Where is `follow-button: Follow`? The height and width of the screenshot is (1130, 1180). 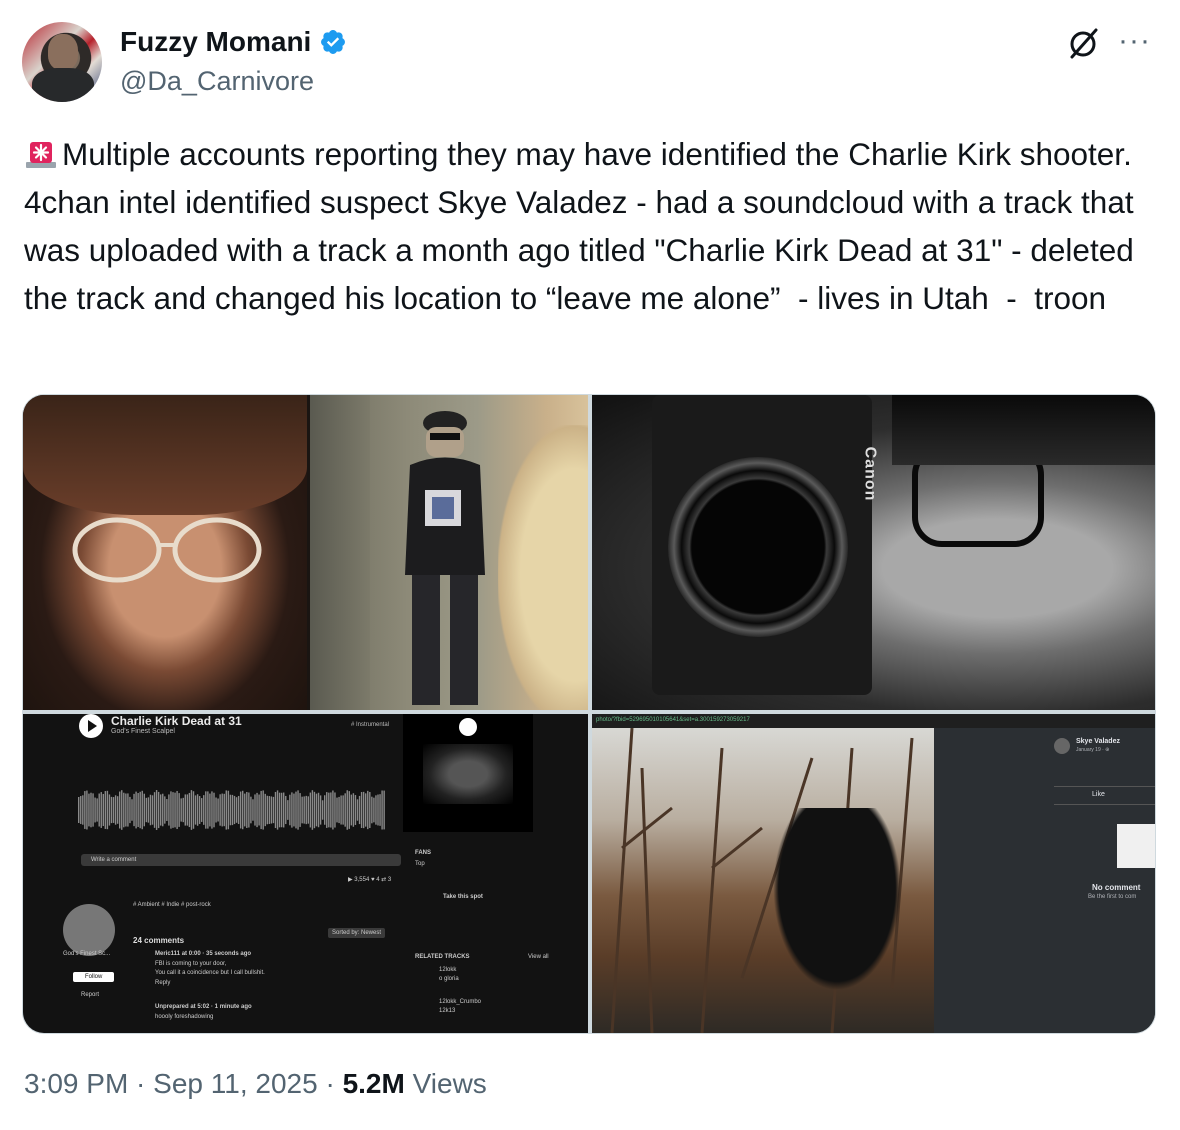 follow-button: Follow is located at coordinates (94, 977).